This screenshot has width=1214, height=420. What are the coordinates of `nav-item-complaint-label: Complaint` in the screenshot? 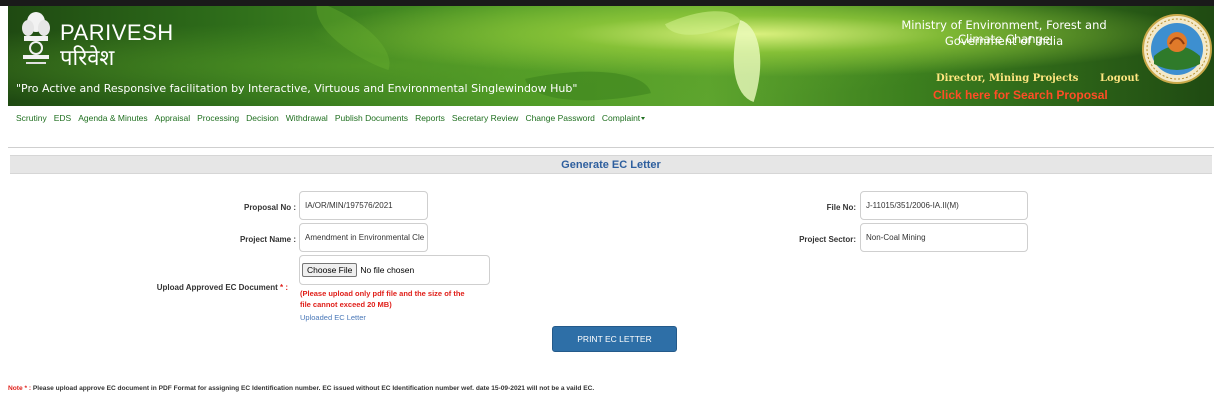 It's located at (621, 118).